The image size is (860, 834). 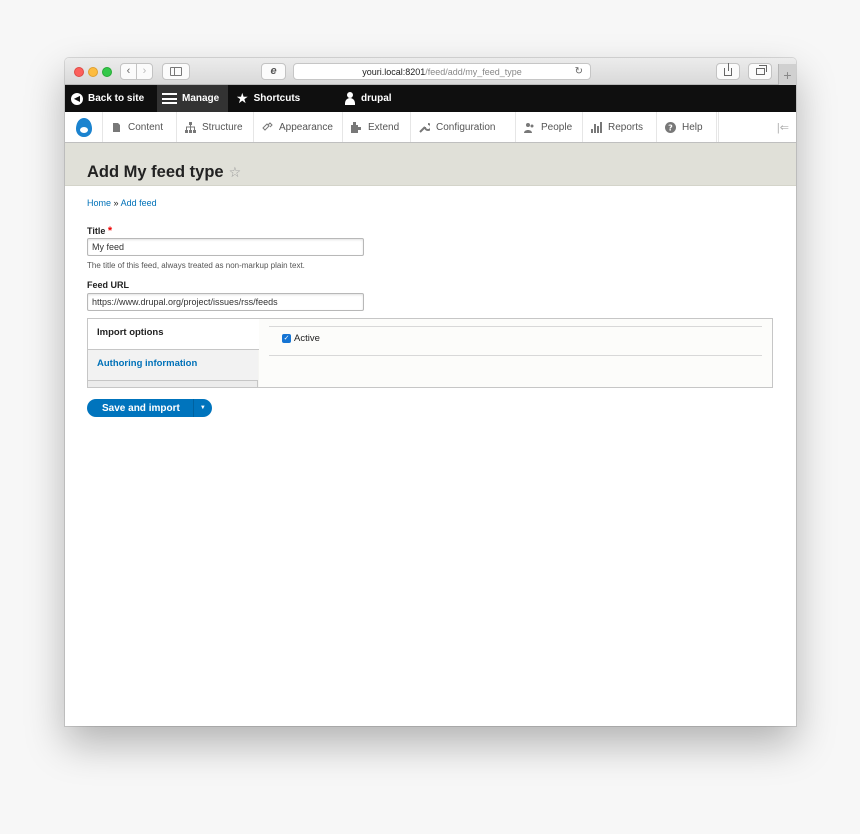 I want to click on page-header: Add My feed type ☆, so click(x=430, y=164).